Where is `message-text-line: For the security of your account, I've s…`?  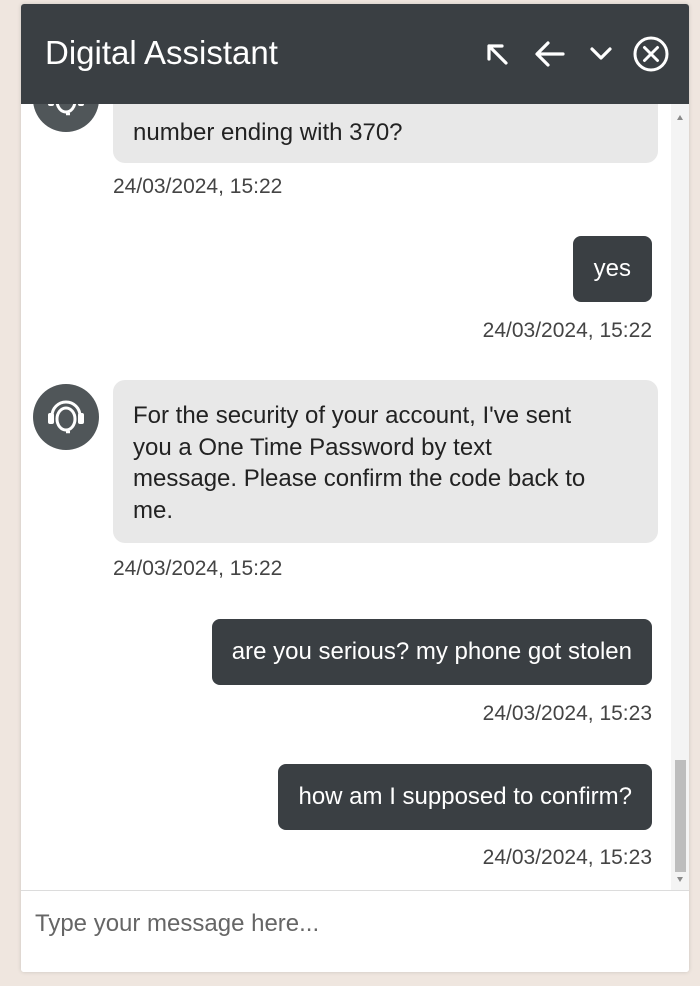
message-text-line: For the security of your account, I've s… is located at coordinates (352, 415).